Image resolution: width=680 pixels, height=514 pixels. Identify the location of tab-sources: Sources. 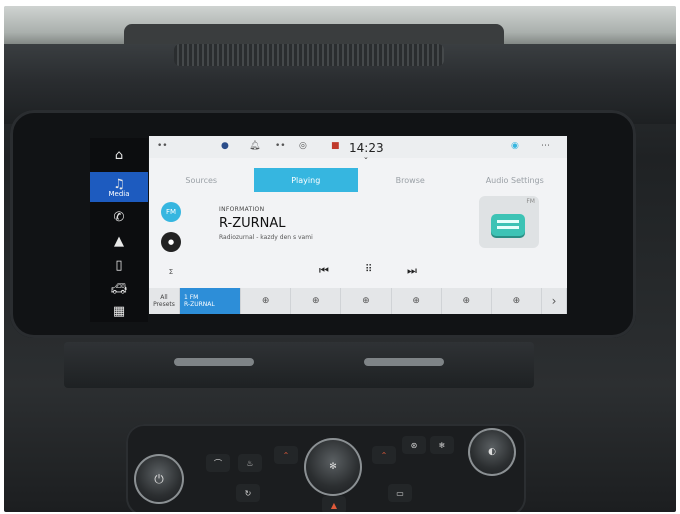
(201, 180).